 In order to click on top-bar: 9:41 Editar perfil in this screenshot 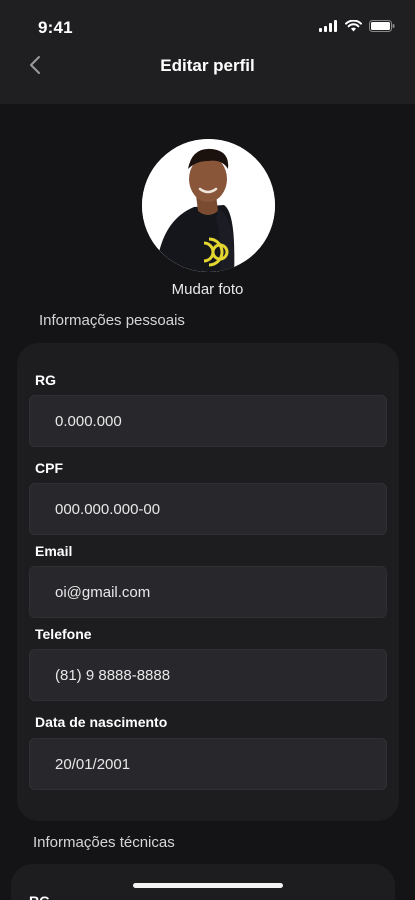, I will do `click(207, 52)`.